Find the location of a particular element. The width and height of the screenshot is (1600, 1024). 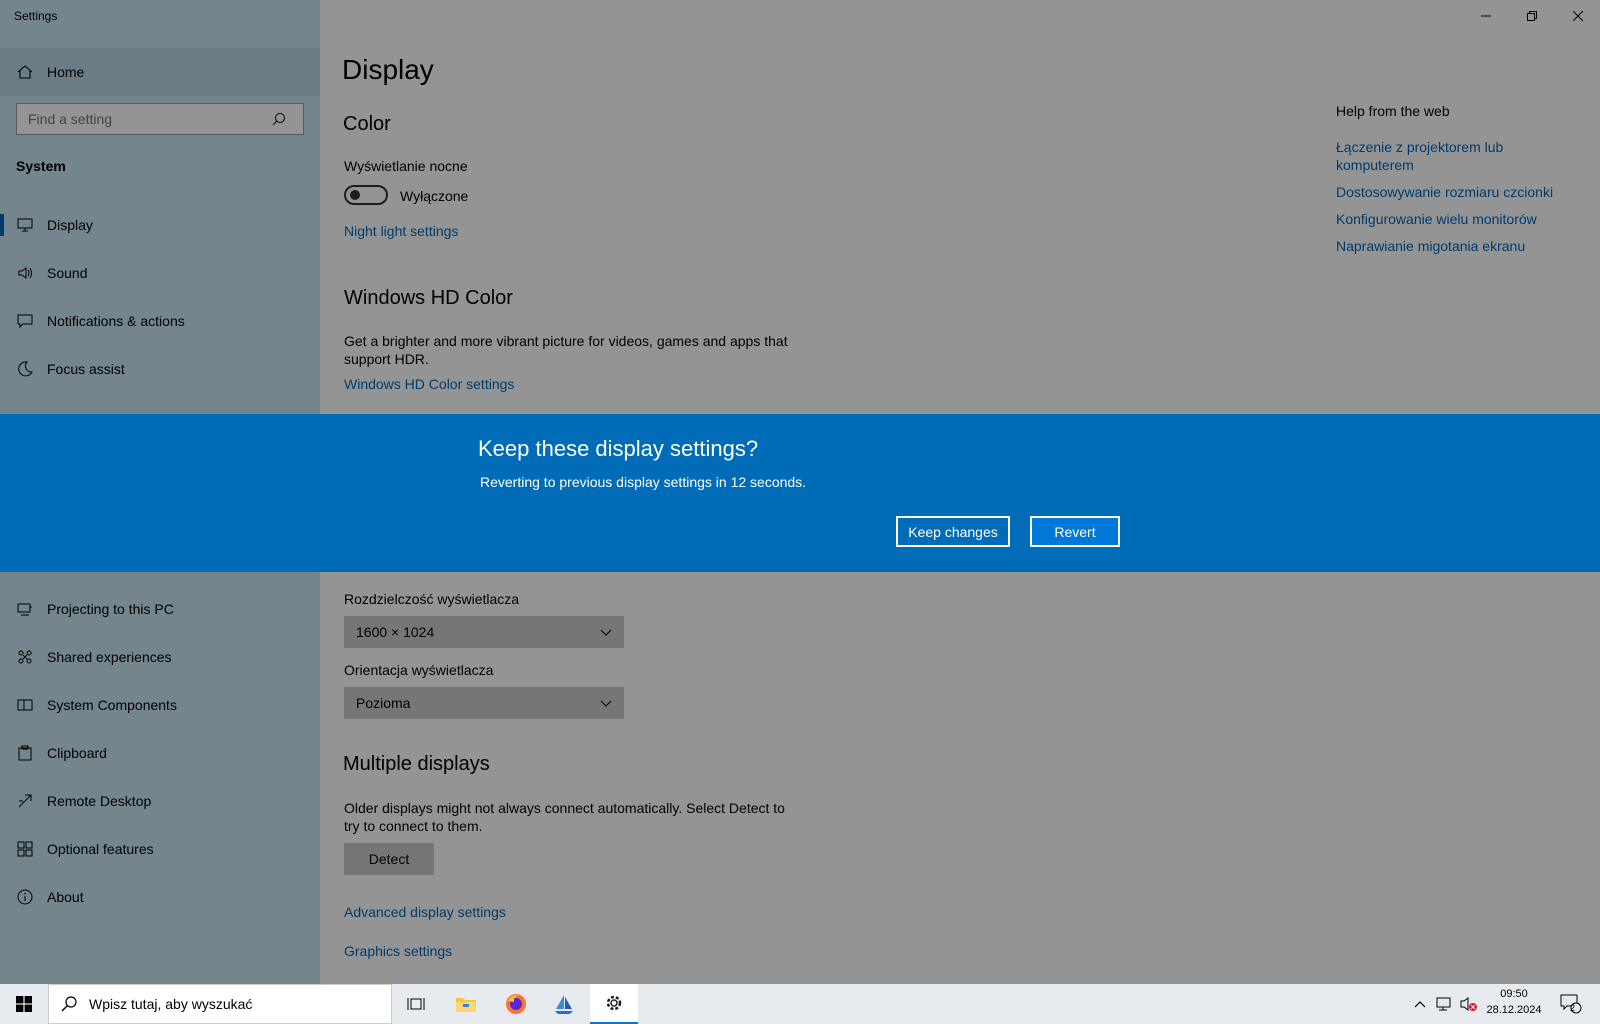

show-hidden-icons-button is located at coordinates (1420, 1004).